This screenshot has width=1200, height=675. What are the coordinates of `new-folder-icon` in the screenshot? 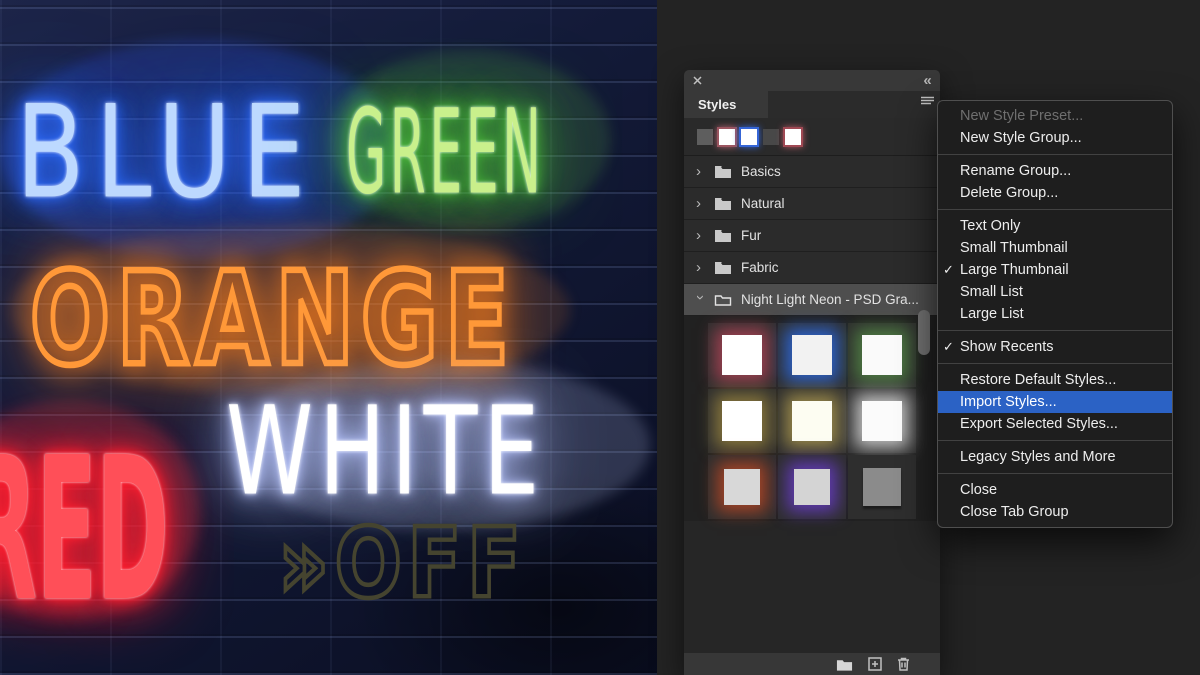 It's located at (844, 665).